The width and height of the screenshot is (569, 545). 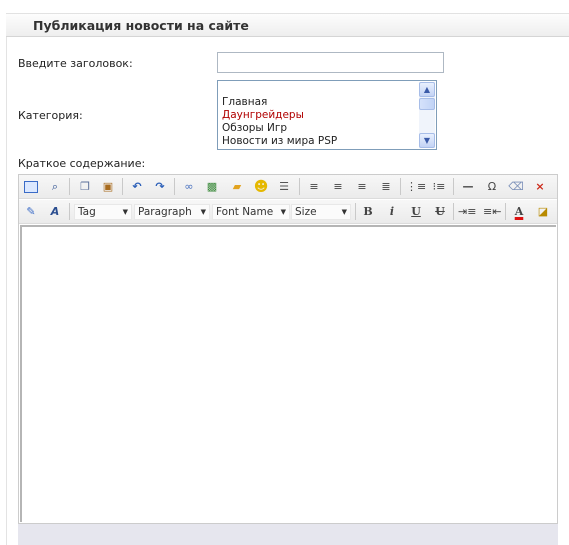 What do you see at coordinates (261, 187) in the screenshot?
I see `smiley-icon: ☻` at bounding box center [261, 187].